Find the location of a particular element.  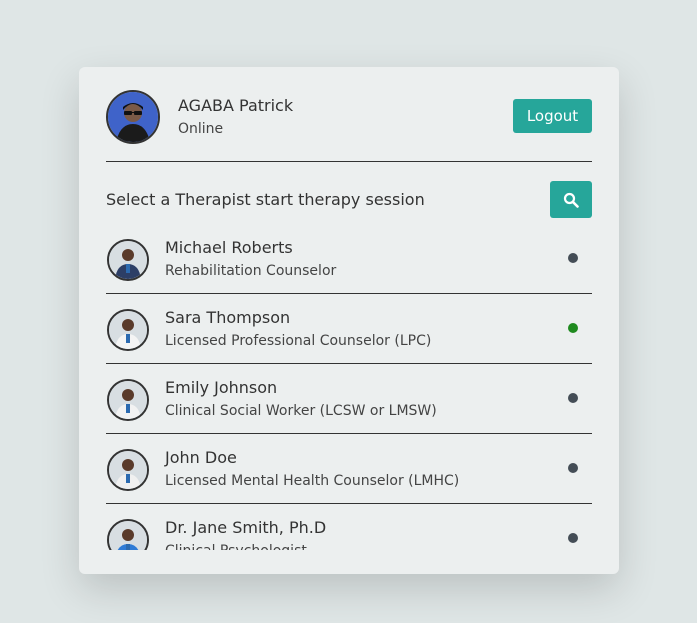

header-divider is located at coordinates (349, 161).